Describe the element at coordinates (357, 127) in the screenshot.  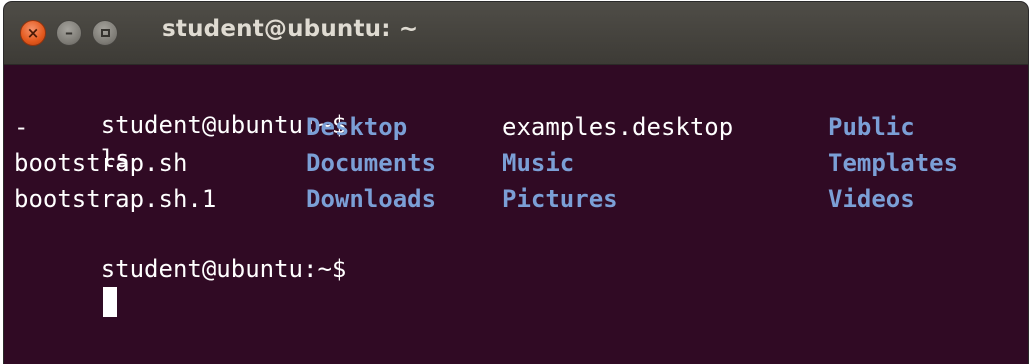
I see `listing-entry: Desktop` at that location.